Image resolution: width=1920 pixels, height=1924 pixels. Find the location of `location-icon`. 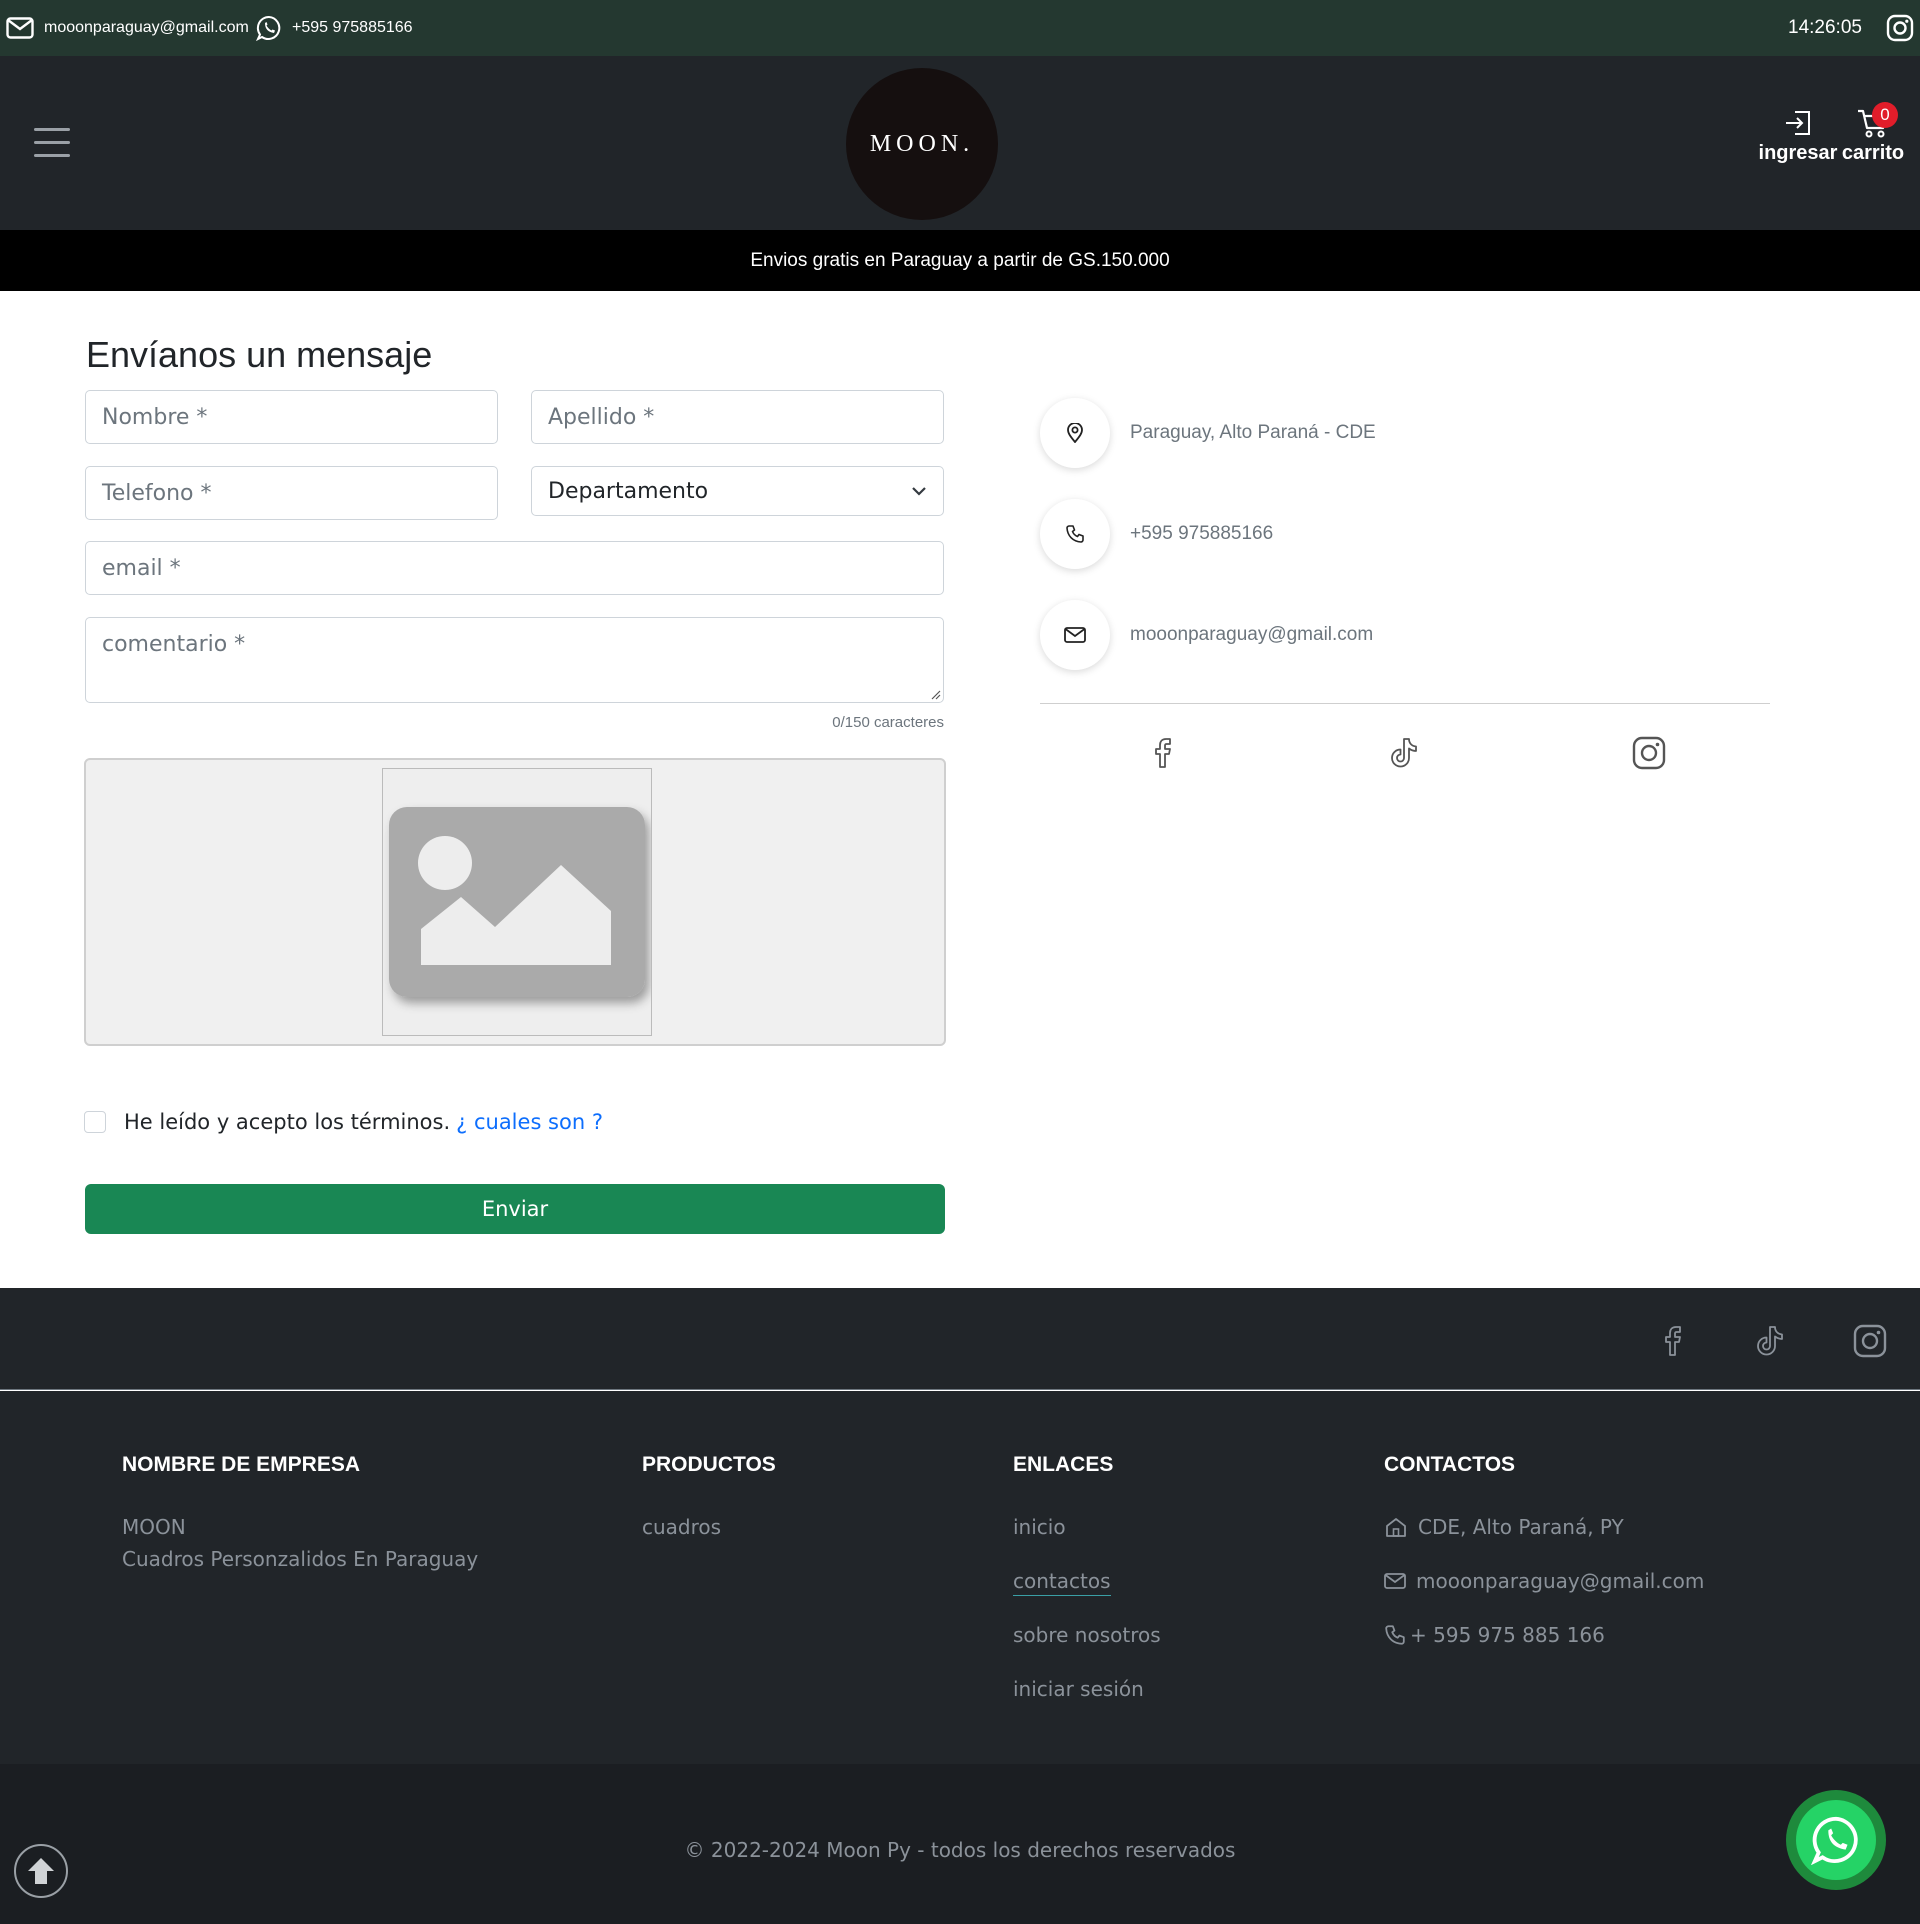

location-icon is located at coordinates (1075, 433).